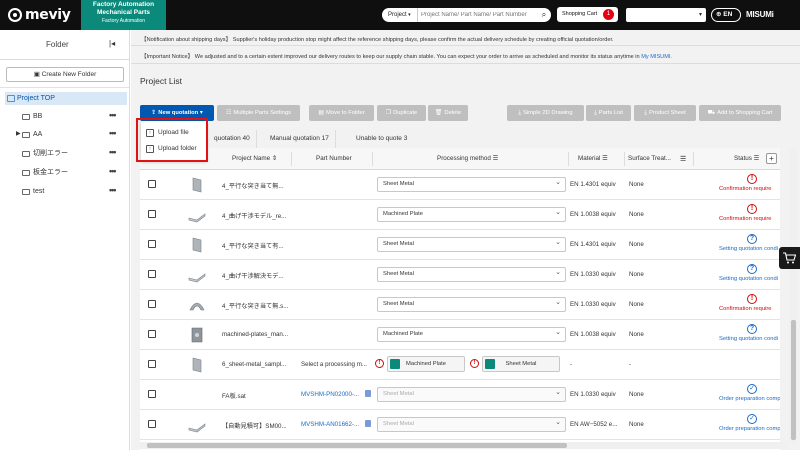 Image resolution: width=800 pixels, height=450 pixels. What do you see at coordinates (112, 43) in the screenshot?
I see `collapse-sidebar-icon: |◂` at bounding box center [112, 43].